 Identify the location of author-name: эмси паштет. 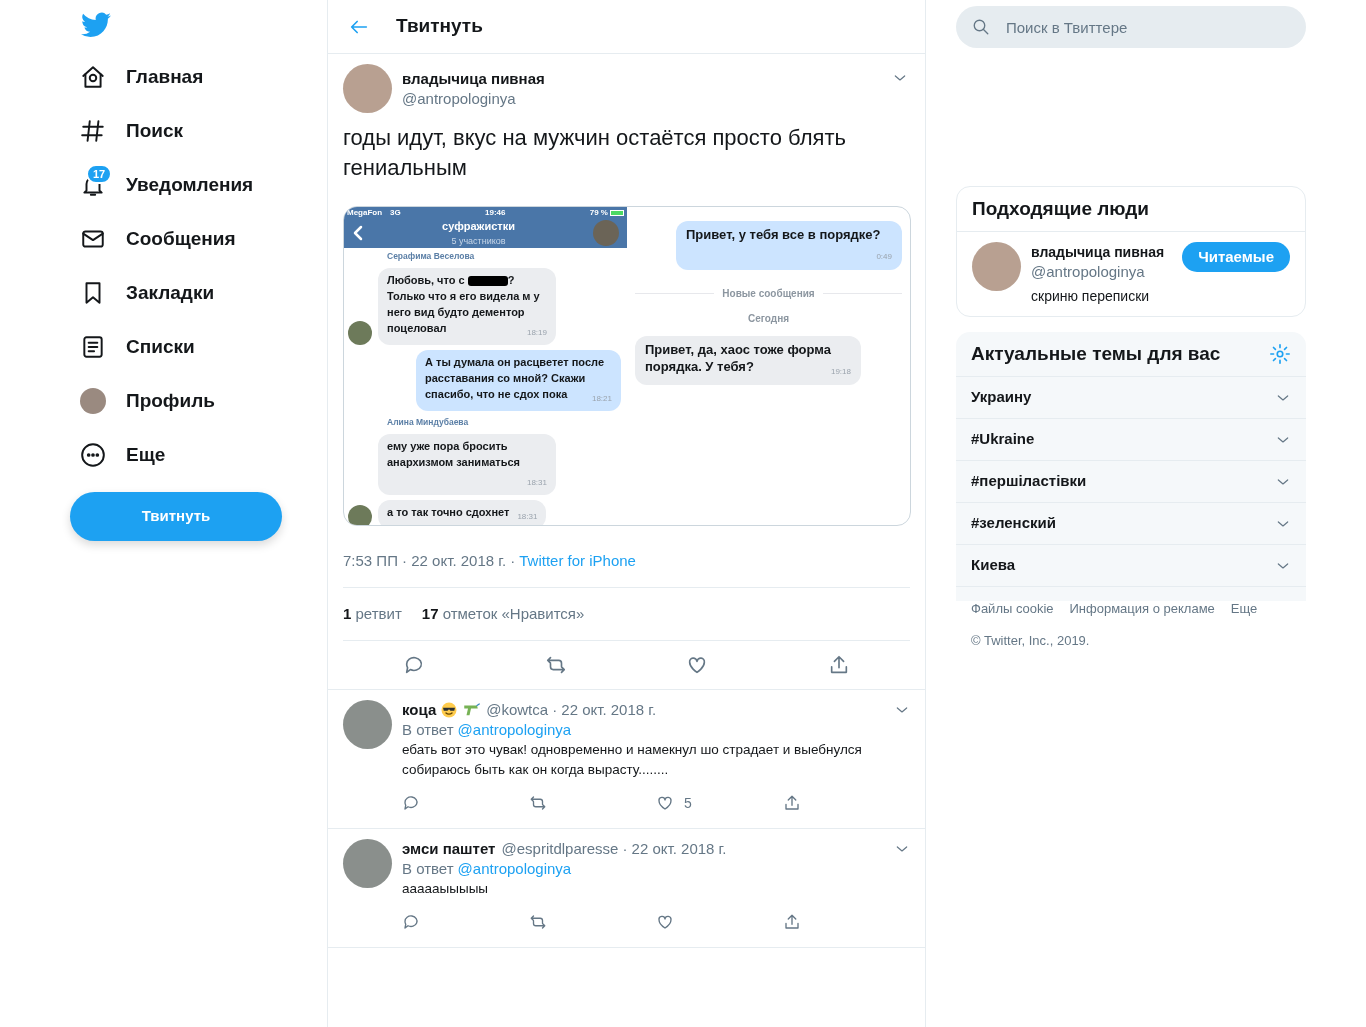
(449, 849).